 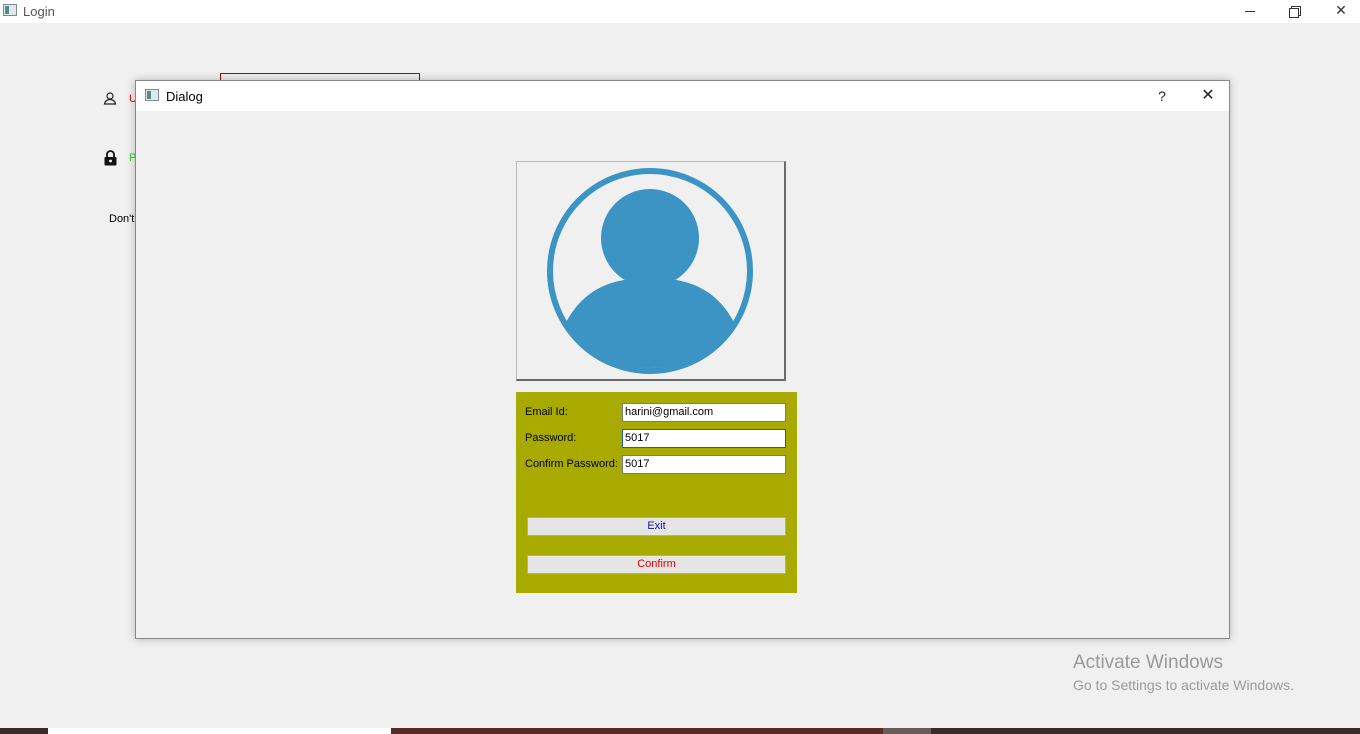 I want to click on password-field: 5017, so click(x=704, y=438).